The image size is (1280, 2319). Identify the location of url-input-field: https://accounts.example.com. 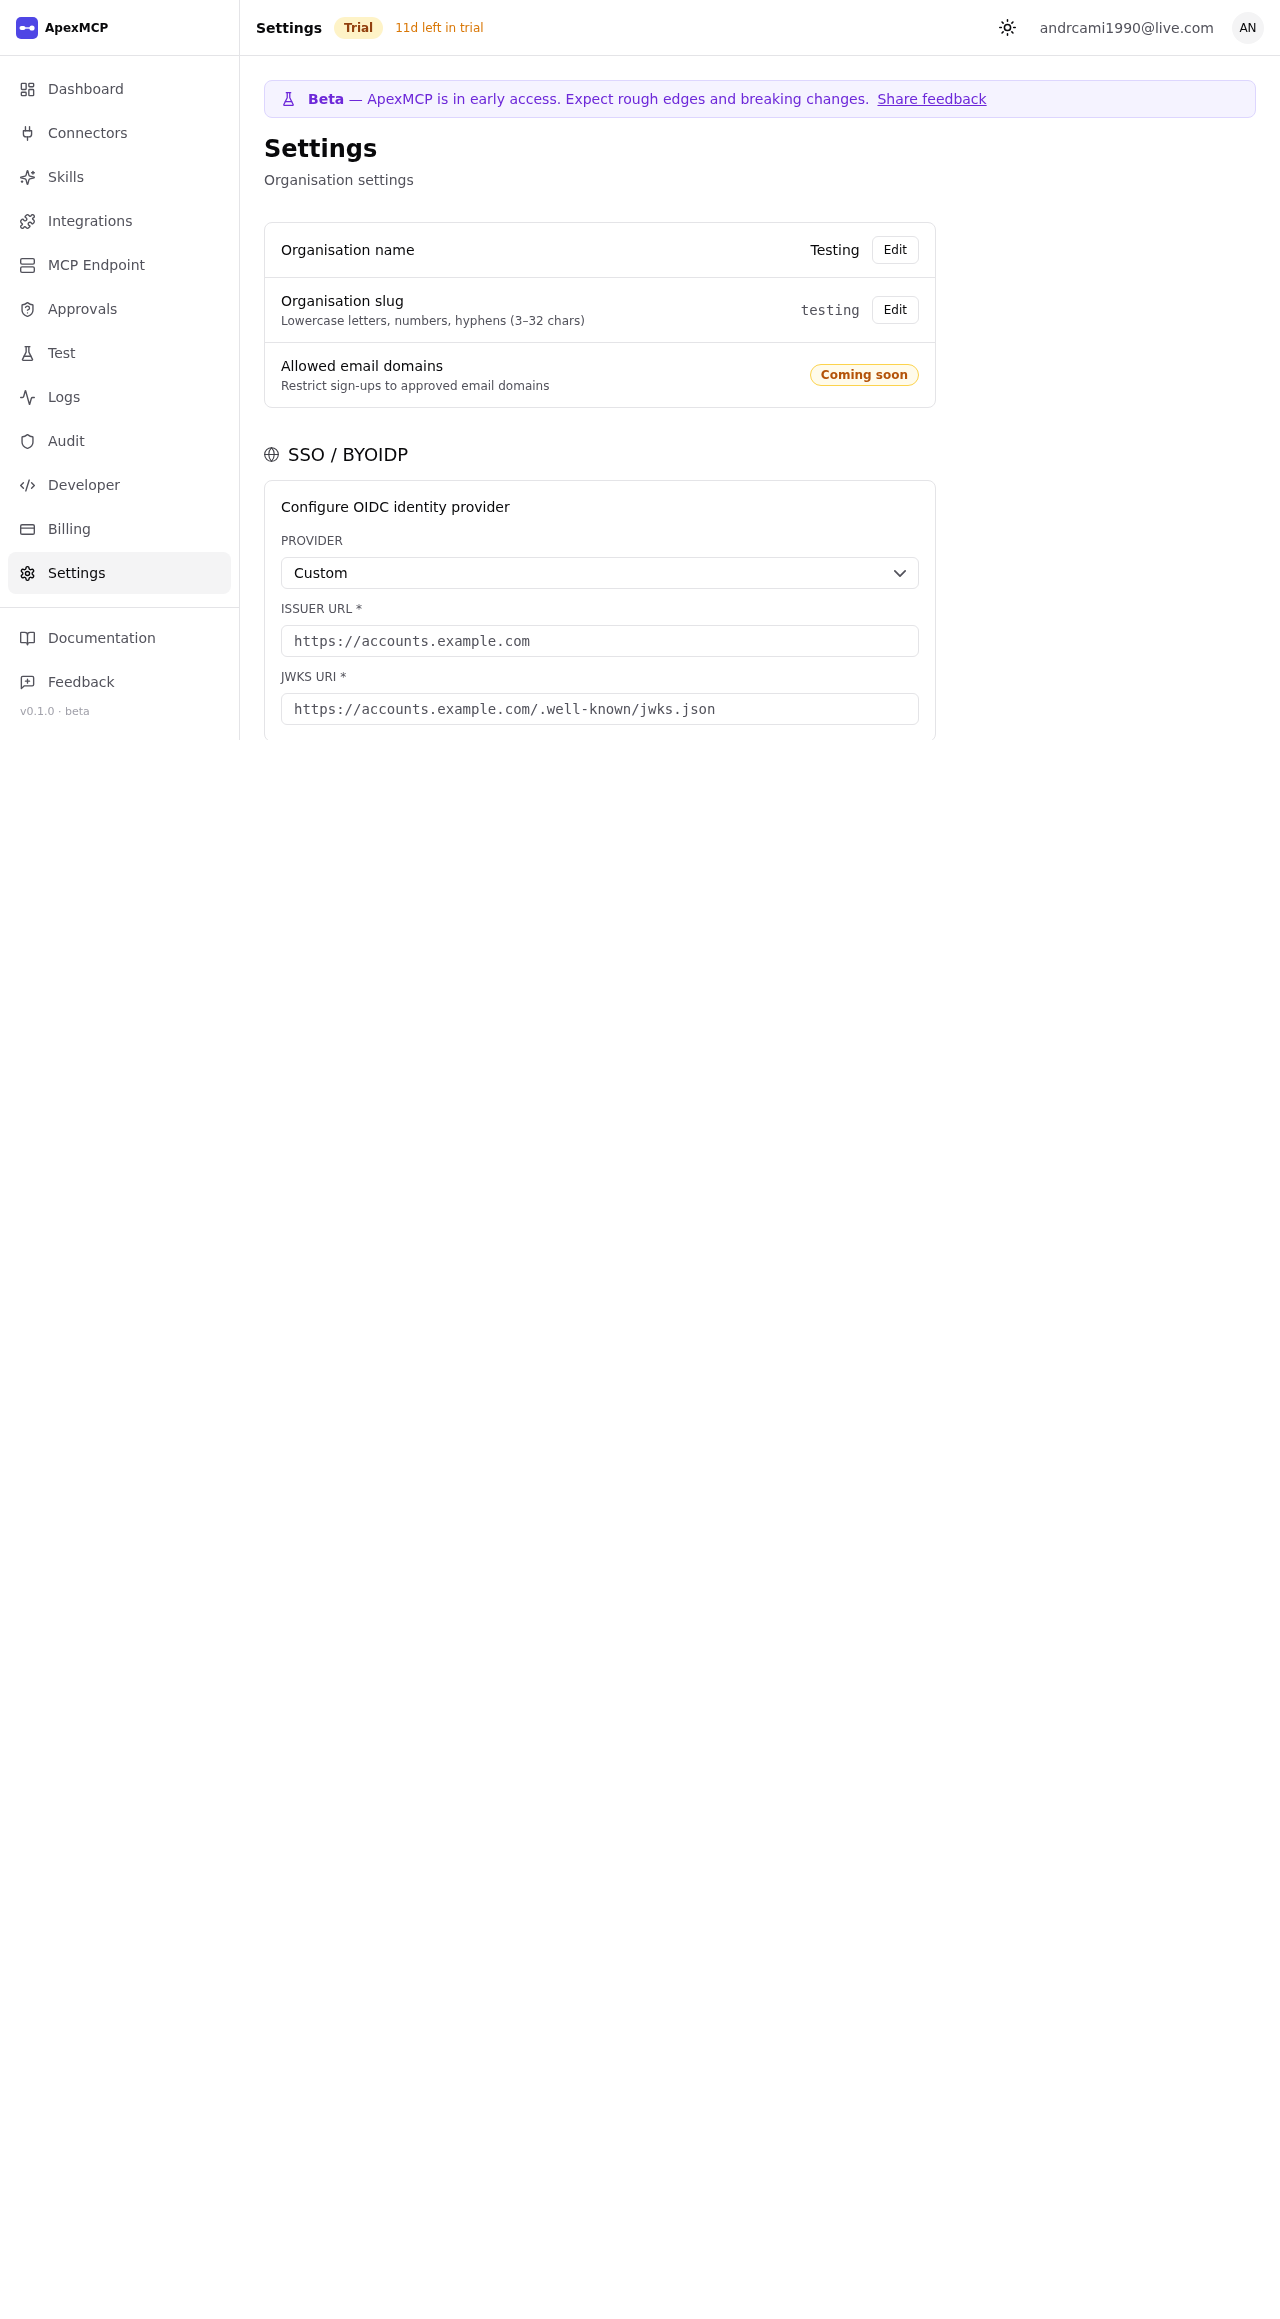
(600, 641).